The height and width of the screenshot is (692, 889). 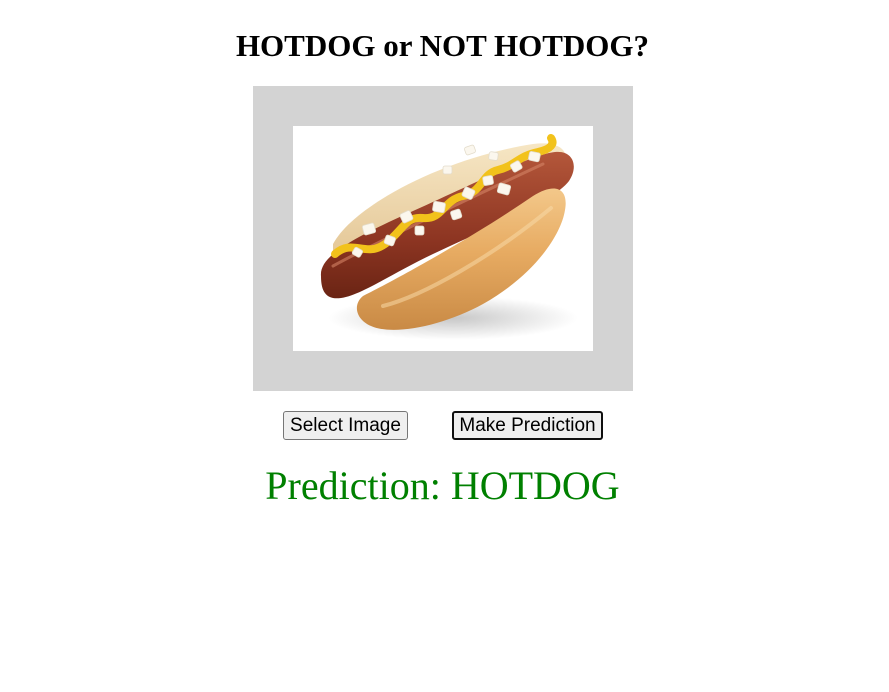 I want to click on prediction-result: Prediction: HOTDOG, so click(x=442, y=485).